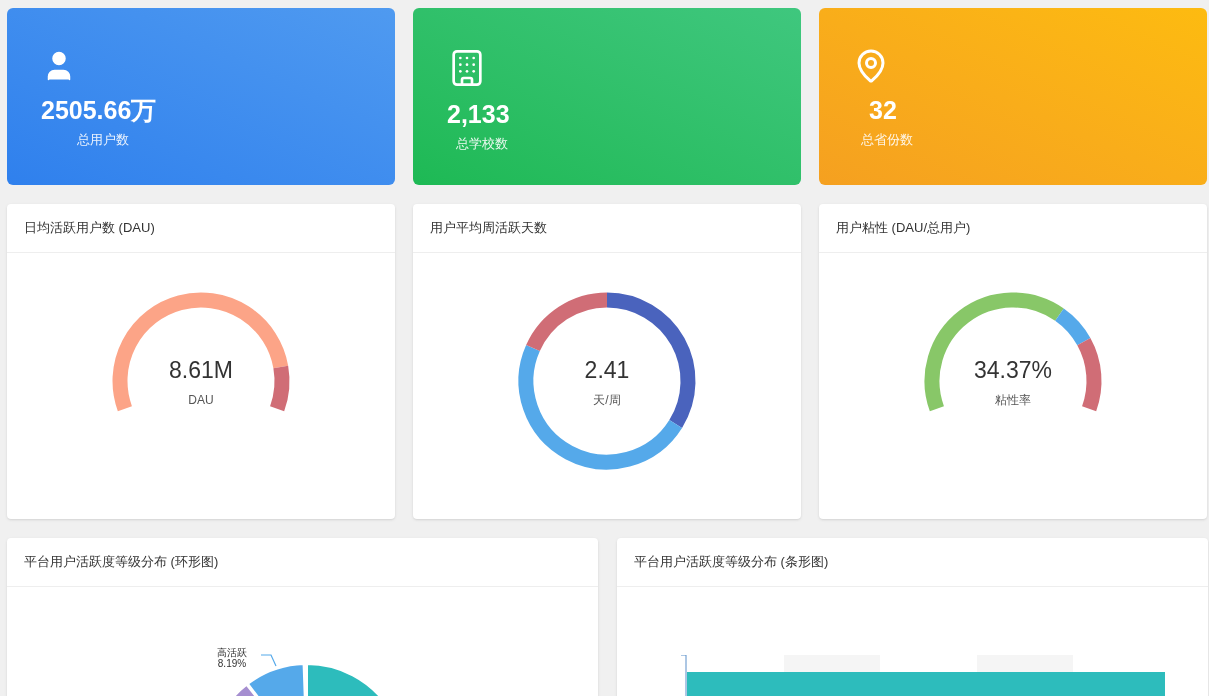 Image resolution: width=1209 pixels, height=696 pixels. I want to click on stat-label: 总学校数, so click(482, 143).